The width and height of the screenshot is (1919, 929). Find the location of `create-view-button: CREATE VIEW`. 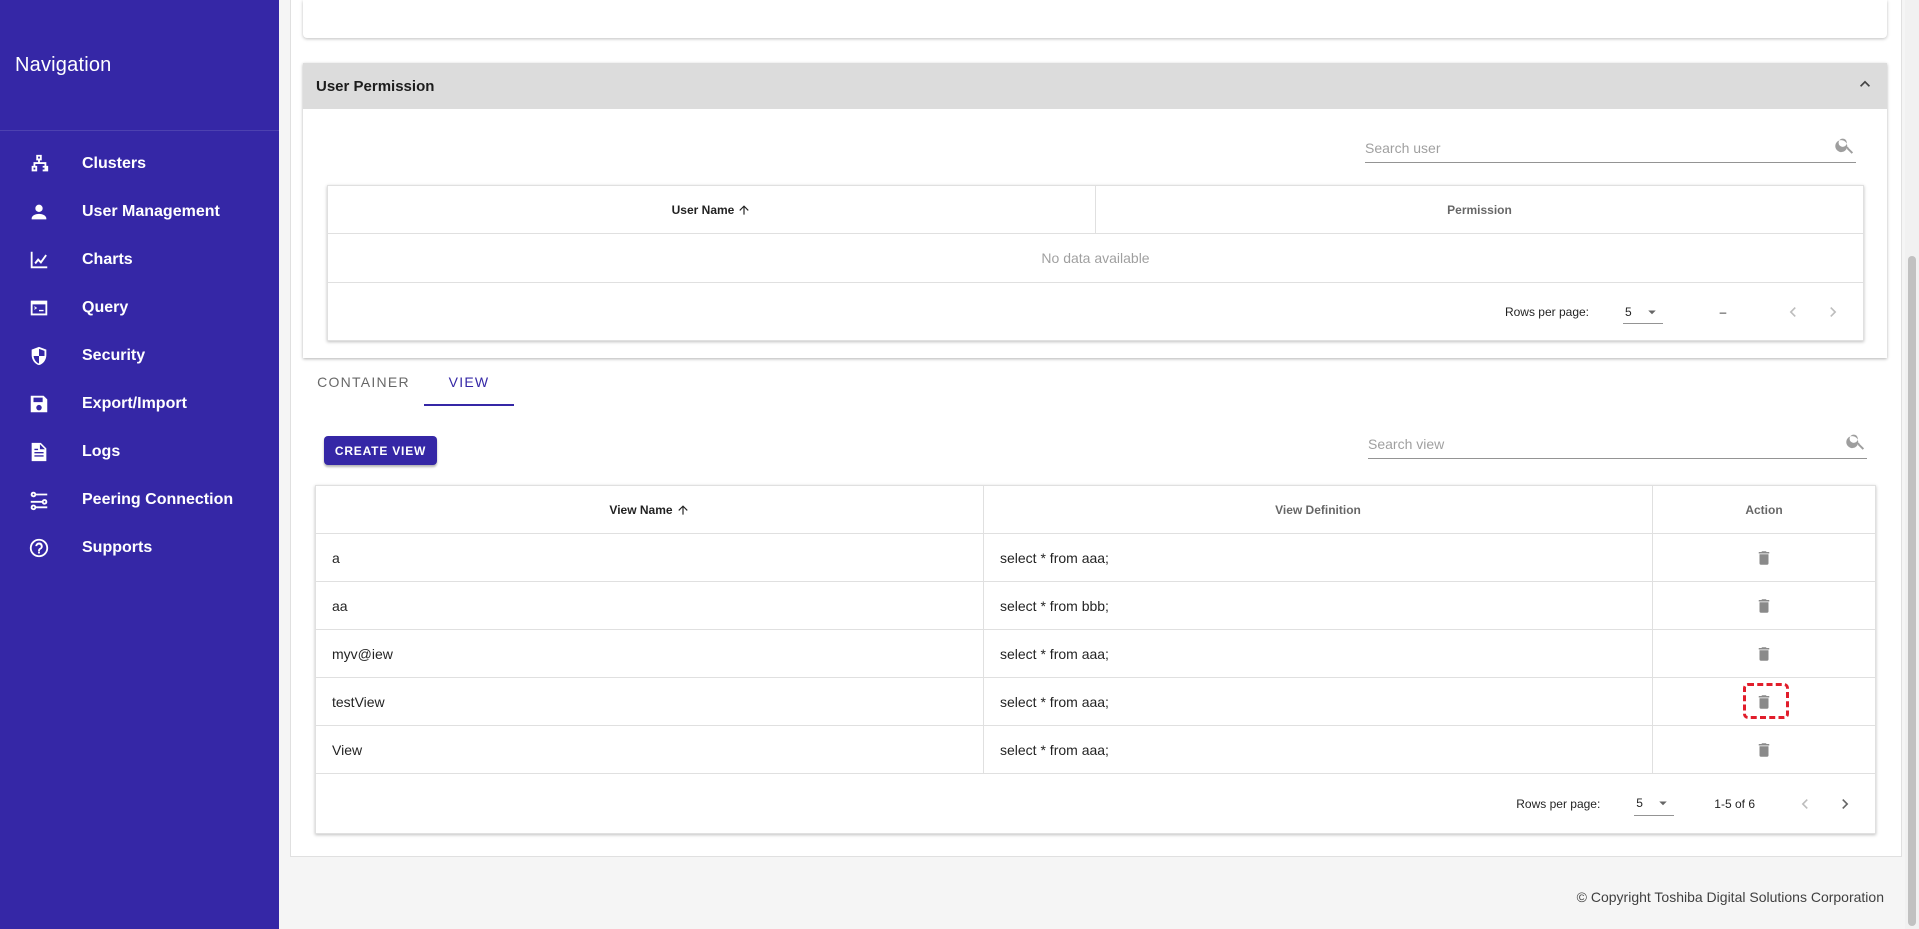

create-view-button: CREATE VIEW is located at coordinates (380, 450).